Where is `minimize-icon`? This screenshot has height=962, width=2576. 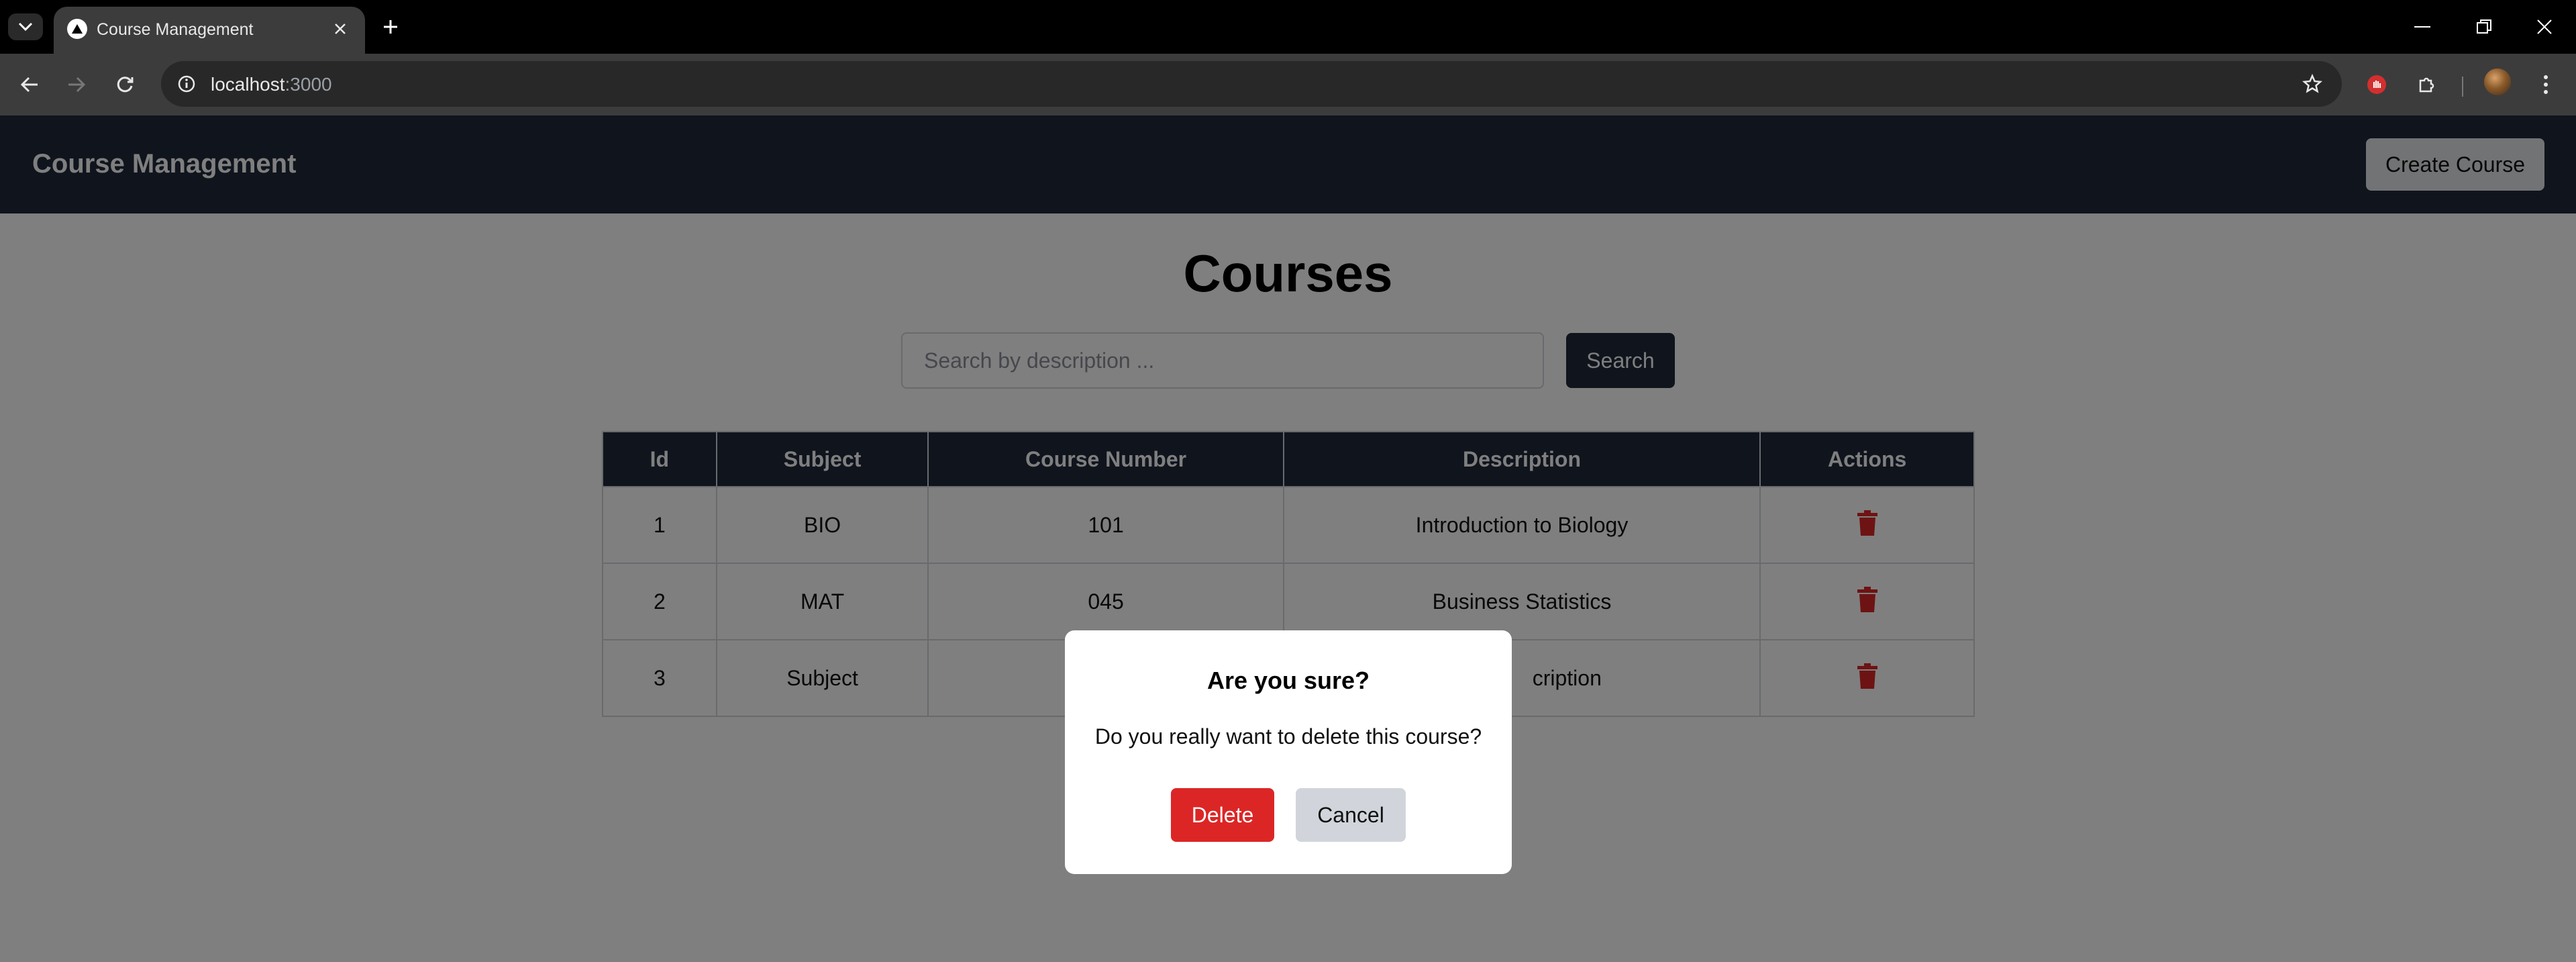
minimize-icon is located at coordinates (2422, 27).